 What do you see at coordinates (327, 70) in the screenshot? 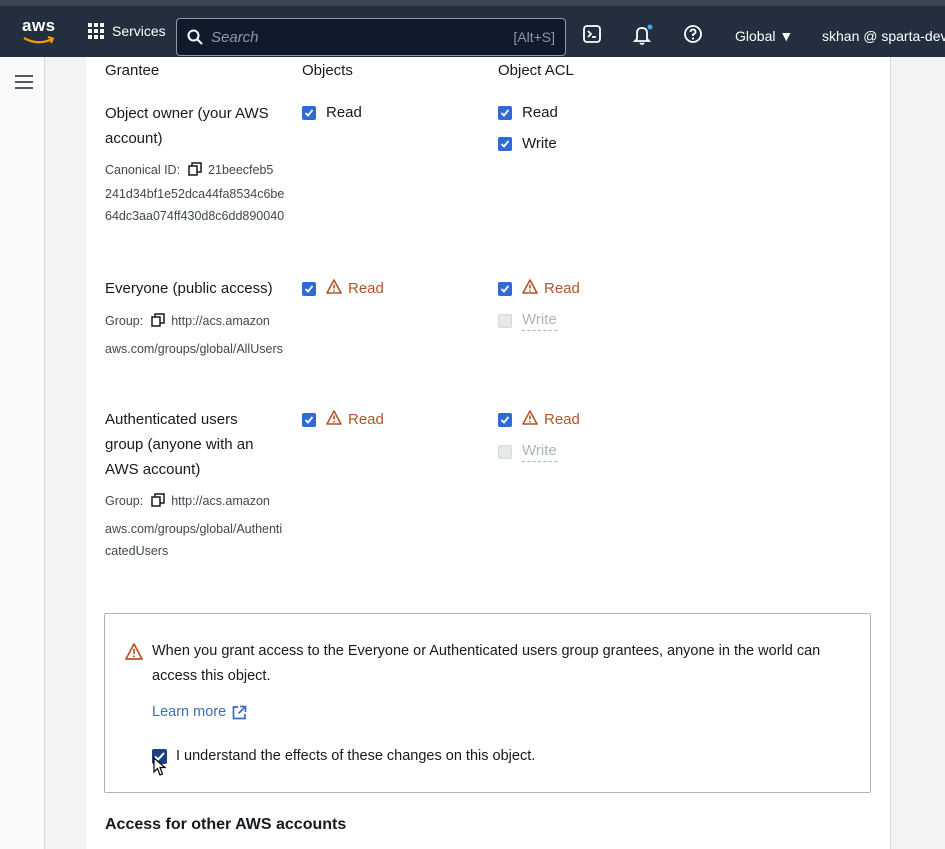
I see `column-header-objects: Objects` at bounding box center [327, 70].